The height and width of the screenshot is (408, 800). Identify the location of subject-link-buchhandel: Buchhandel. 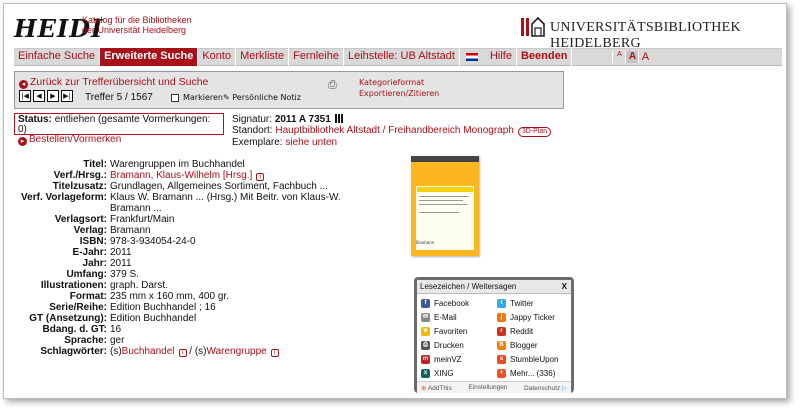
(148, 351).